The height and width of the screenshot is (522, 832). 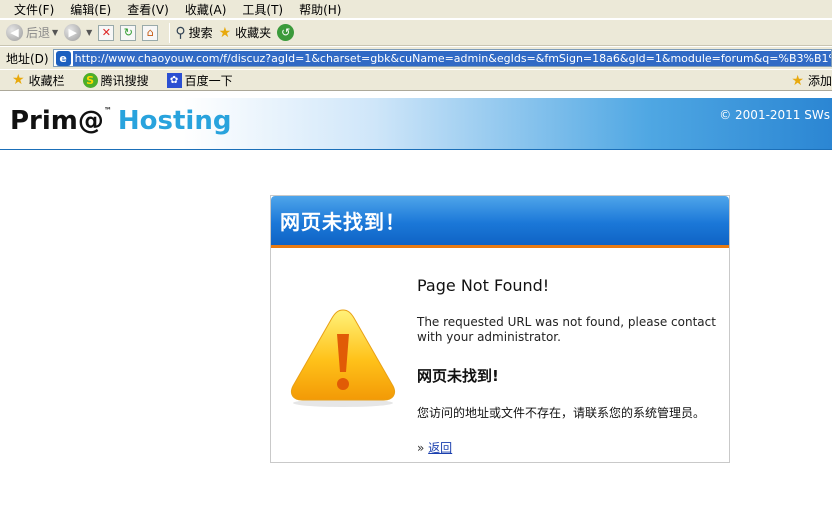 I want to click on toolbar: ◀ 后退 ▼ ▶ ▼ ✕ ↻ ⌂ ⚲ 搜索 ★ 收藏夹 ↺, so click(x=416, y=32).